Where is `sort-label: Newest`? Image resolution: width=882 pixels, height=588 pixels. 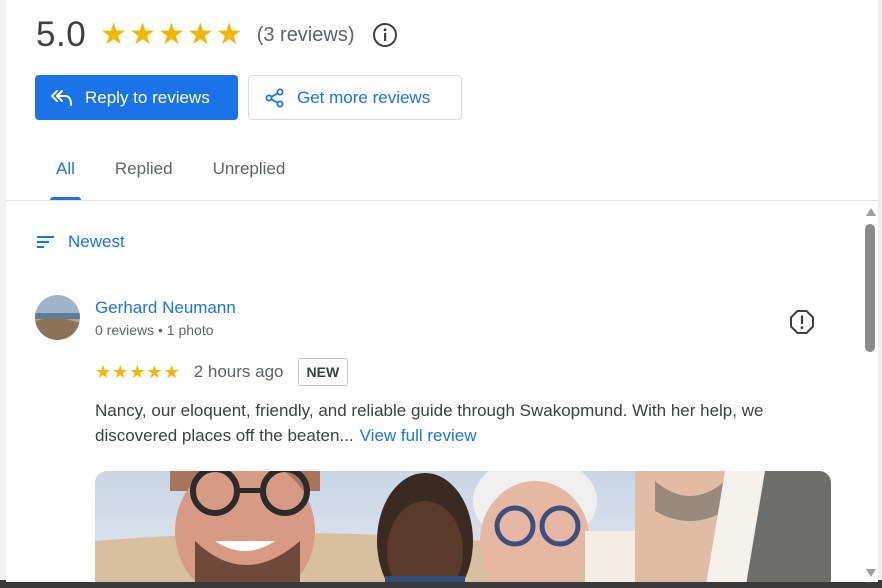
sort-label: Newest is located at coordinates (96, 241).